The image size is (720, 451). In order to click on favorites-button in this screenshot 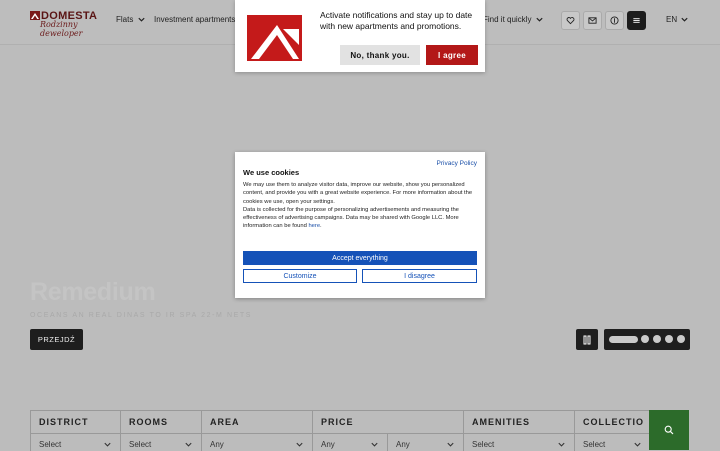, I will do `click(570, 20)`.